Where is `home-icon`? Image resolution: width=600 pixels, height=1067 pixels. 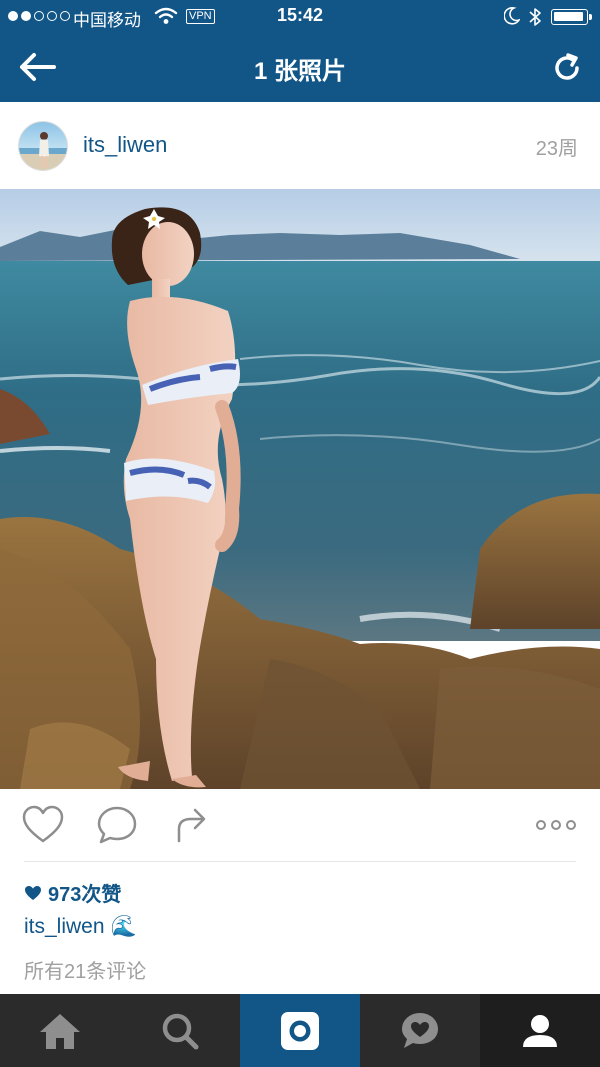
home-icon is located at coordinates (60, 1031).